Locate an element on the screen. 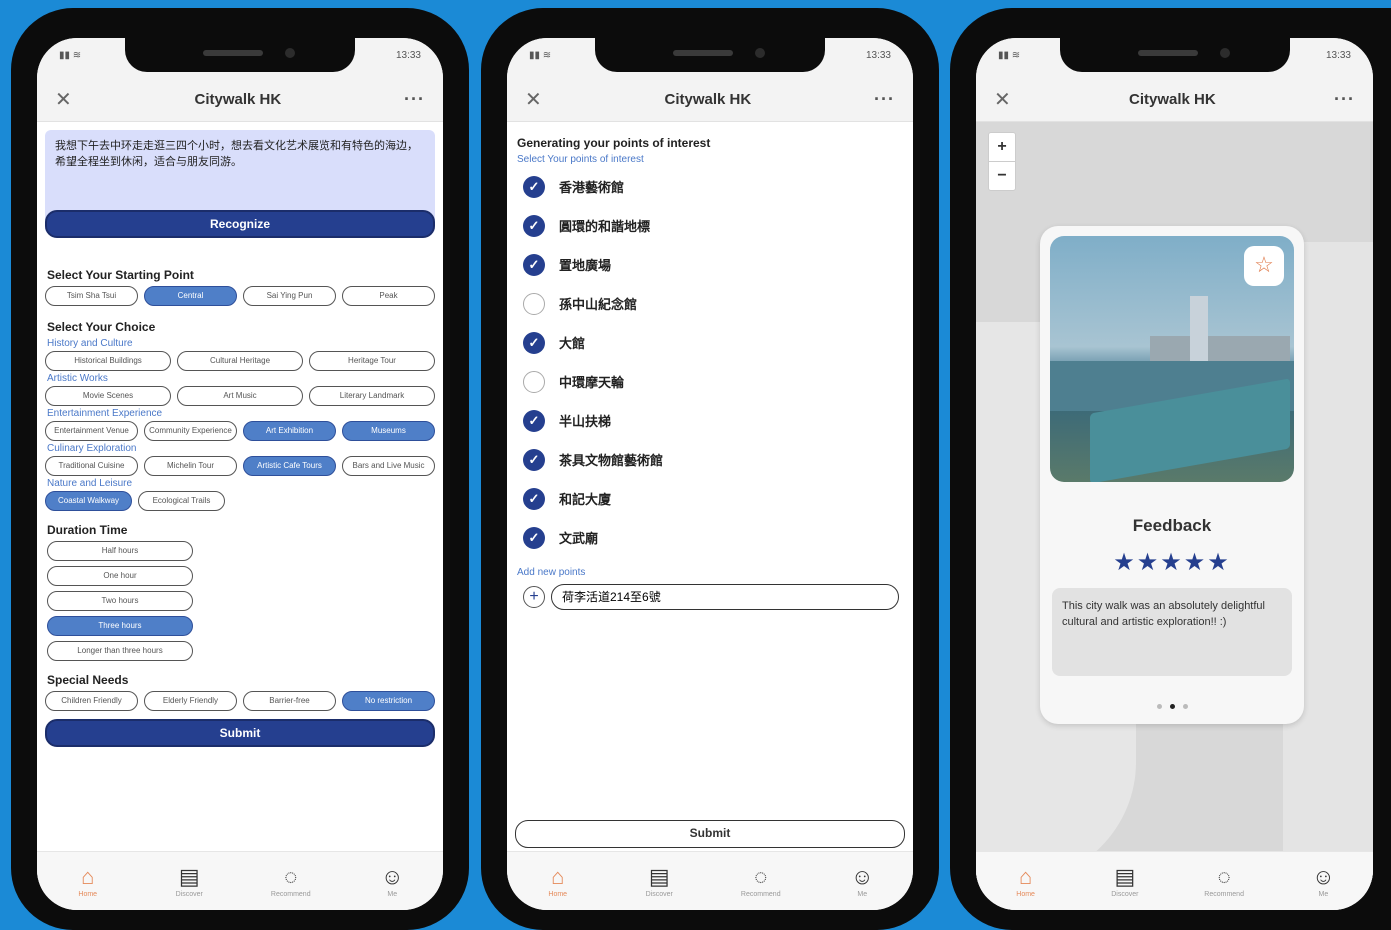 The image size is (1391, 930). point-item: ✓ 和記大廈 is located at coordinates (710, 498).